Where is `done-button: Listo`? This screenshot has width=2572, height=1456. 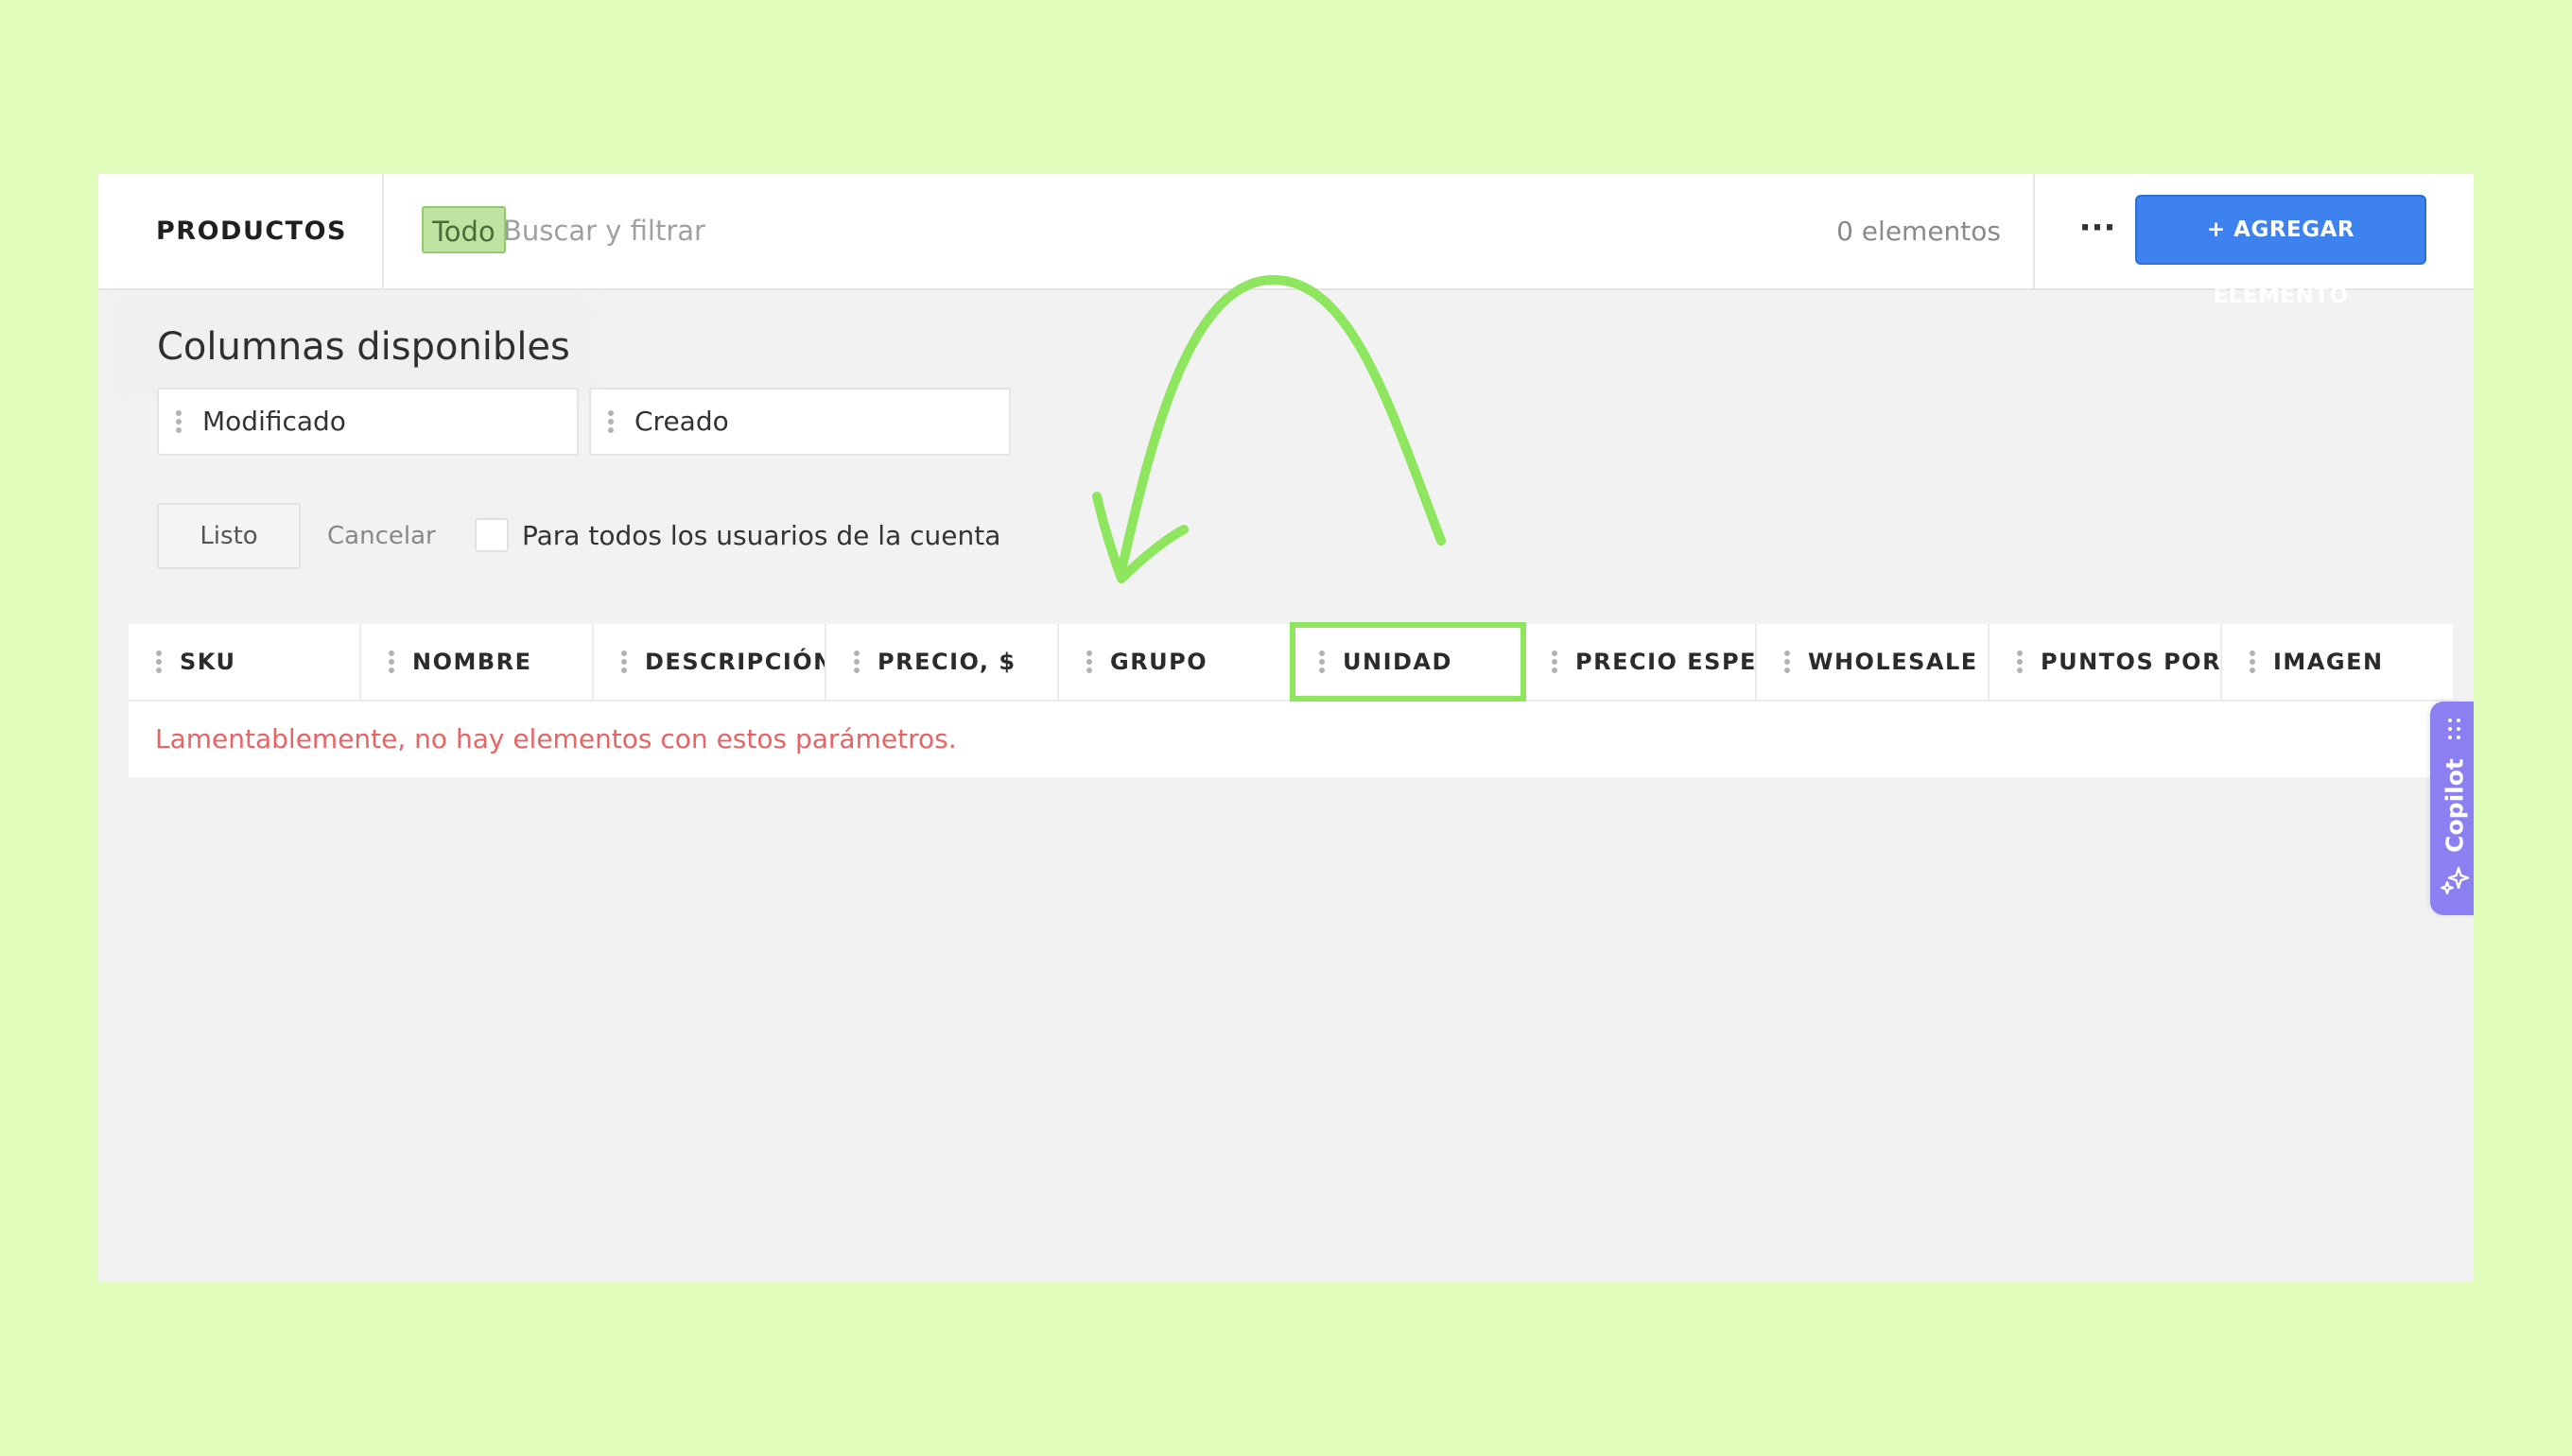 done-button: Listo is located at coordinates (229, 536).